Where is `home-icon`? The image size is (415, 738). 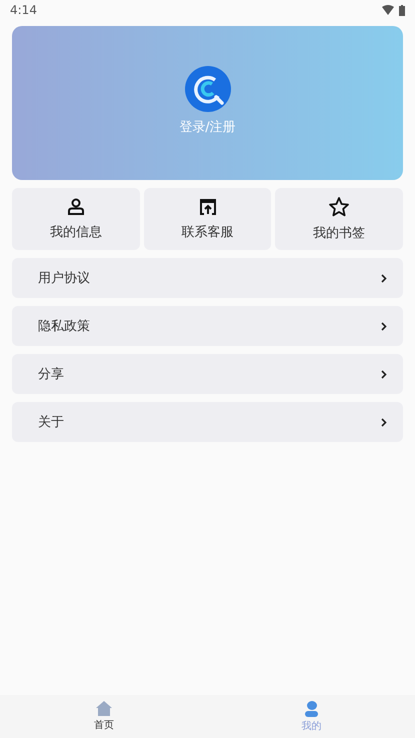
home-icon is located at coordinates (104, 708).